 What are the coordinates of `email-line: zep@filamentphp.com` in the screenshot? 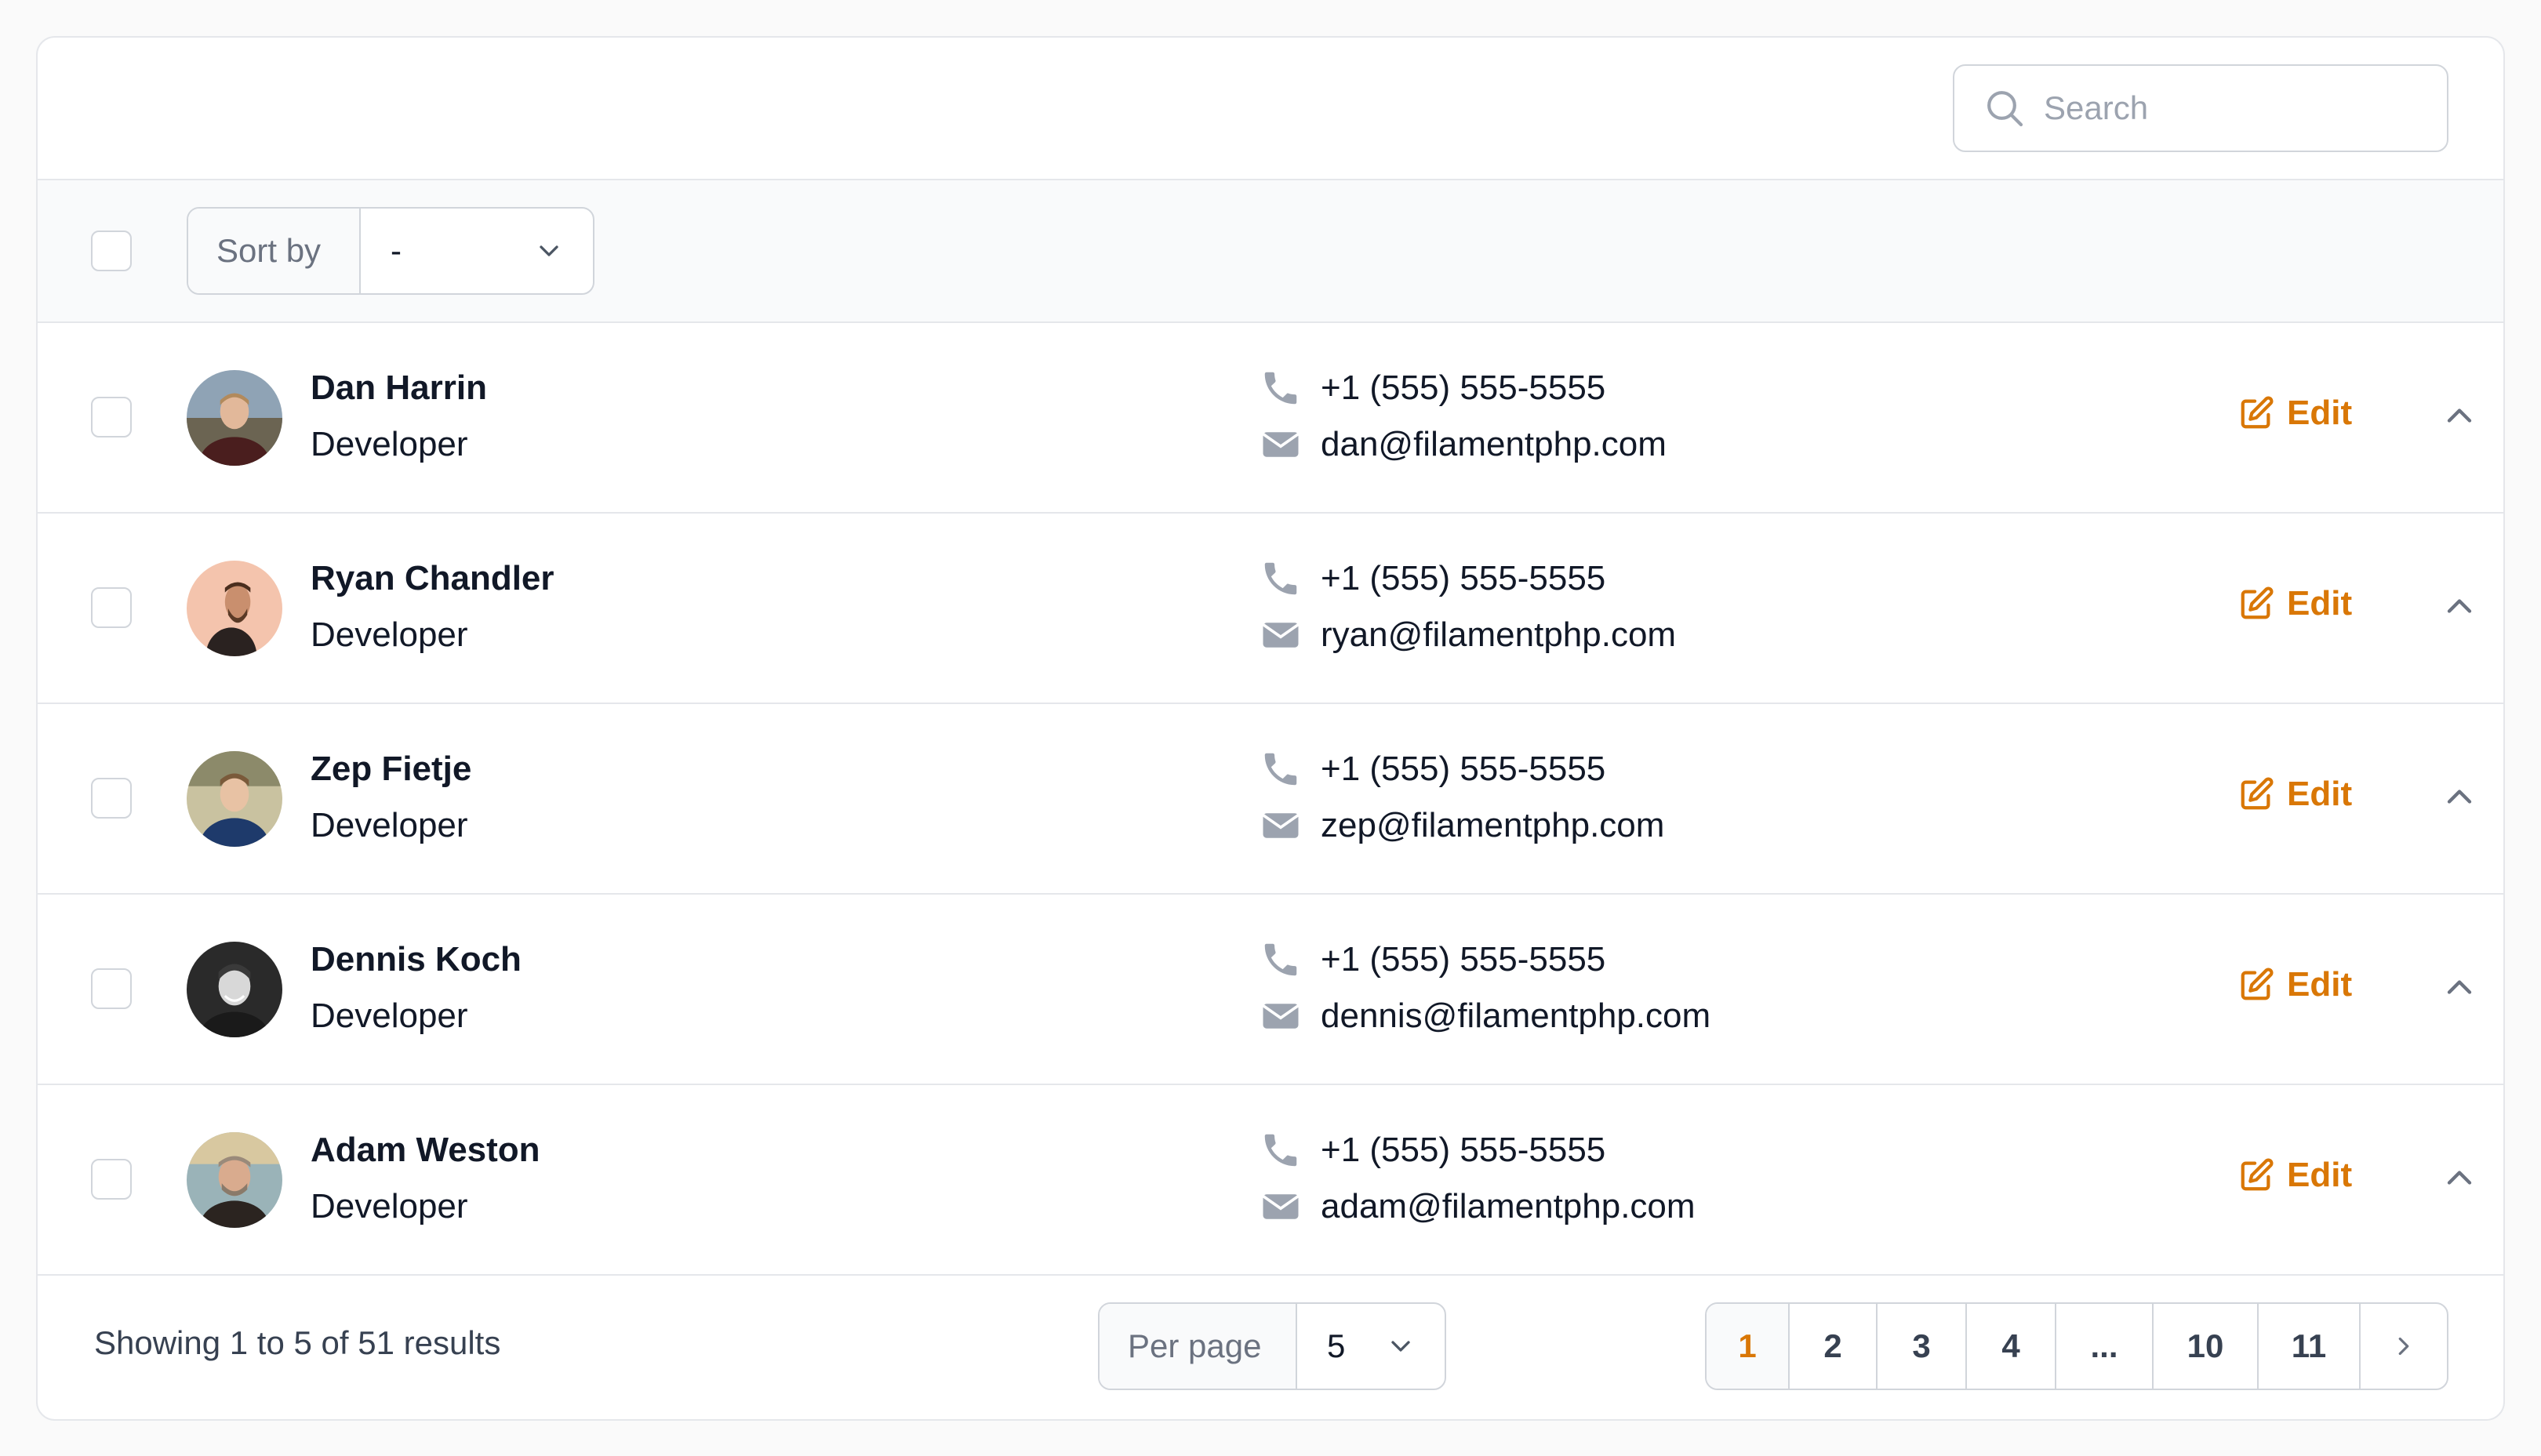 It's located at (1462, 825).